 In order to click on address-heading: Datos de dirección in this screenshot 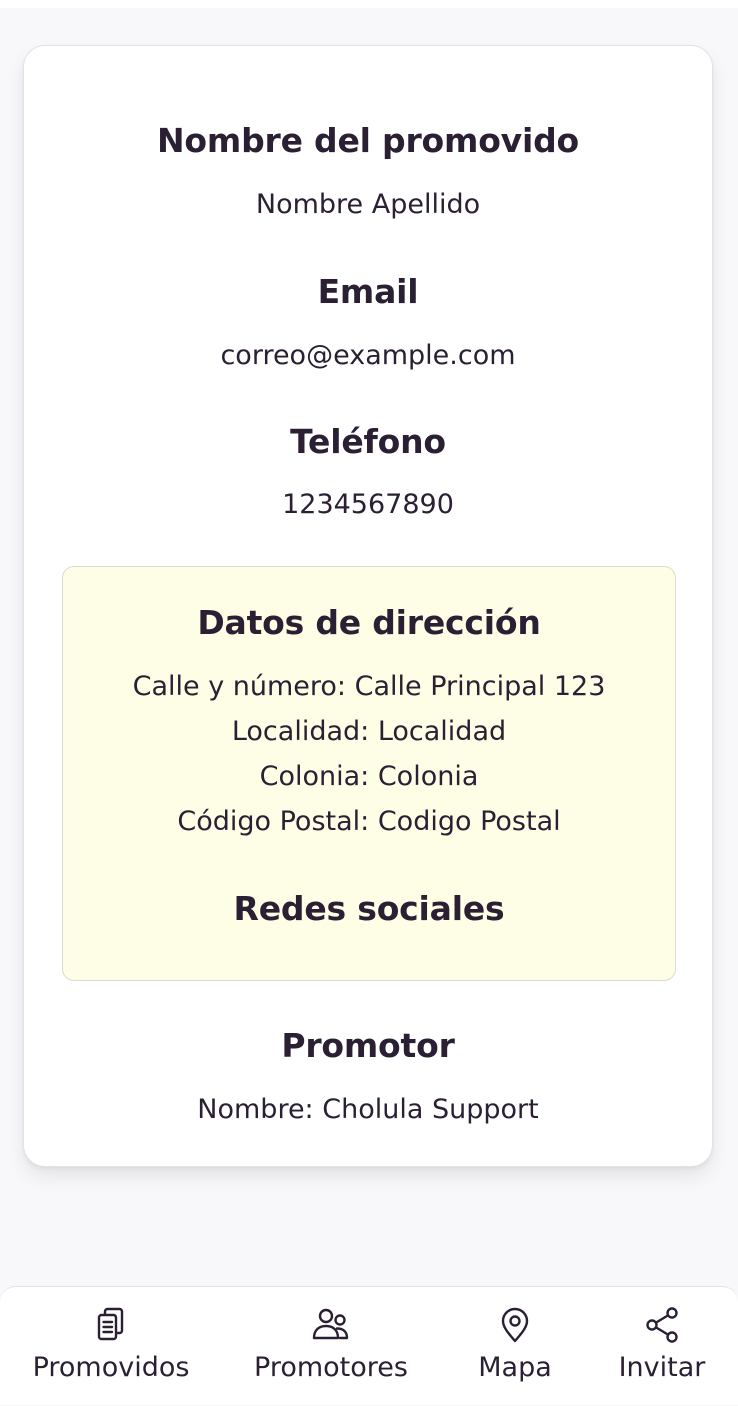, I will do `click(369, 622)`.